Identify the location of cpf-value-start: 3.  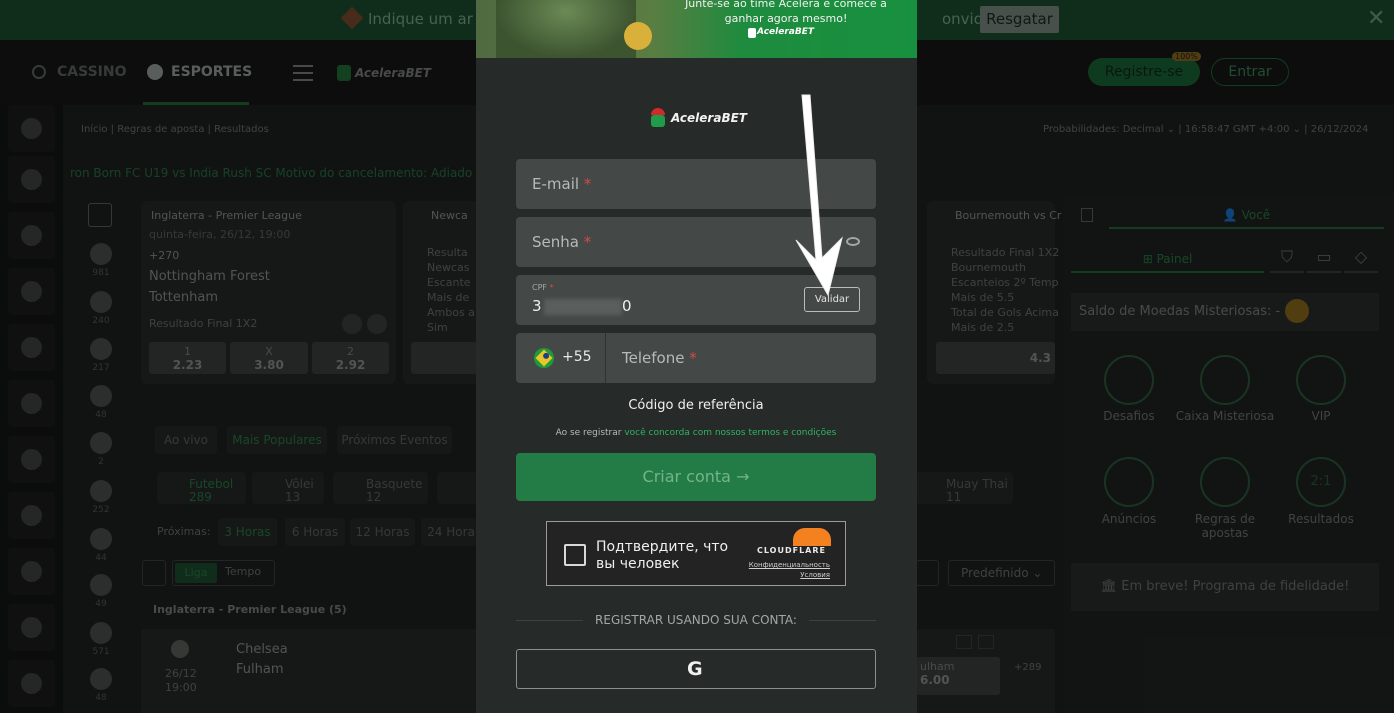
(537, 306).